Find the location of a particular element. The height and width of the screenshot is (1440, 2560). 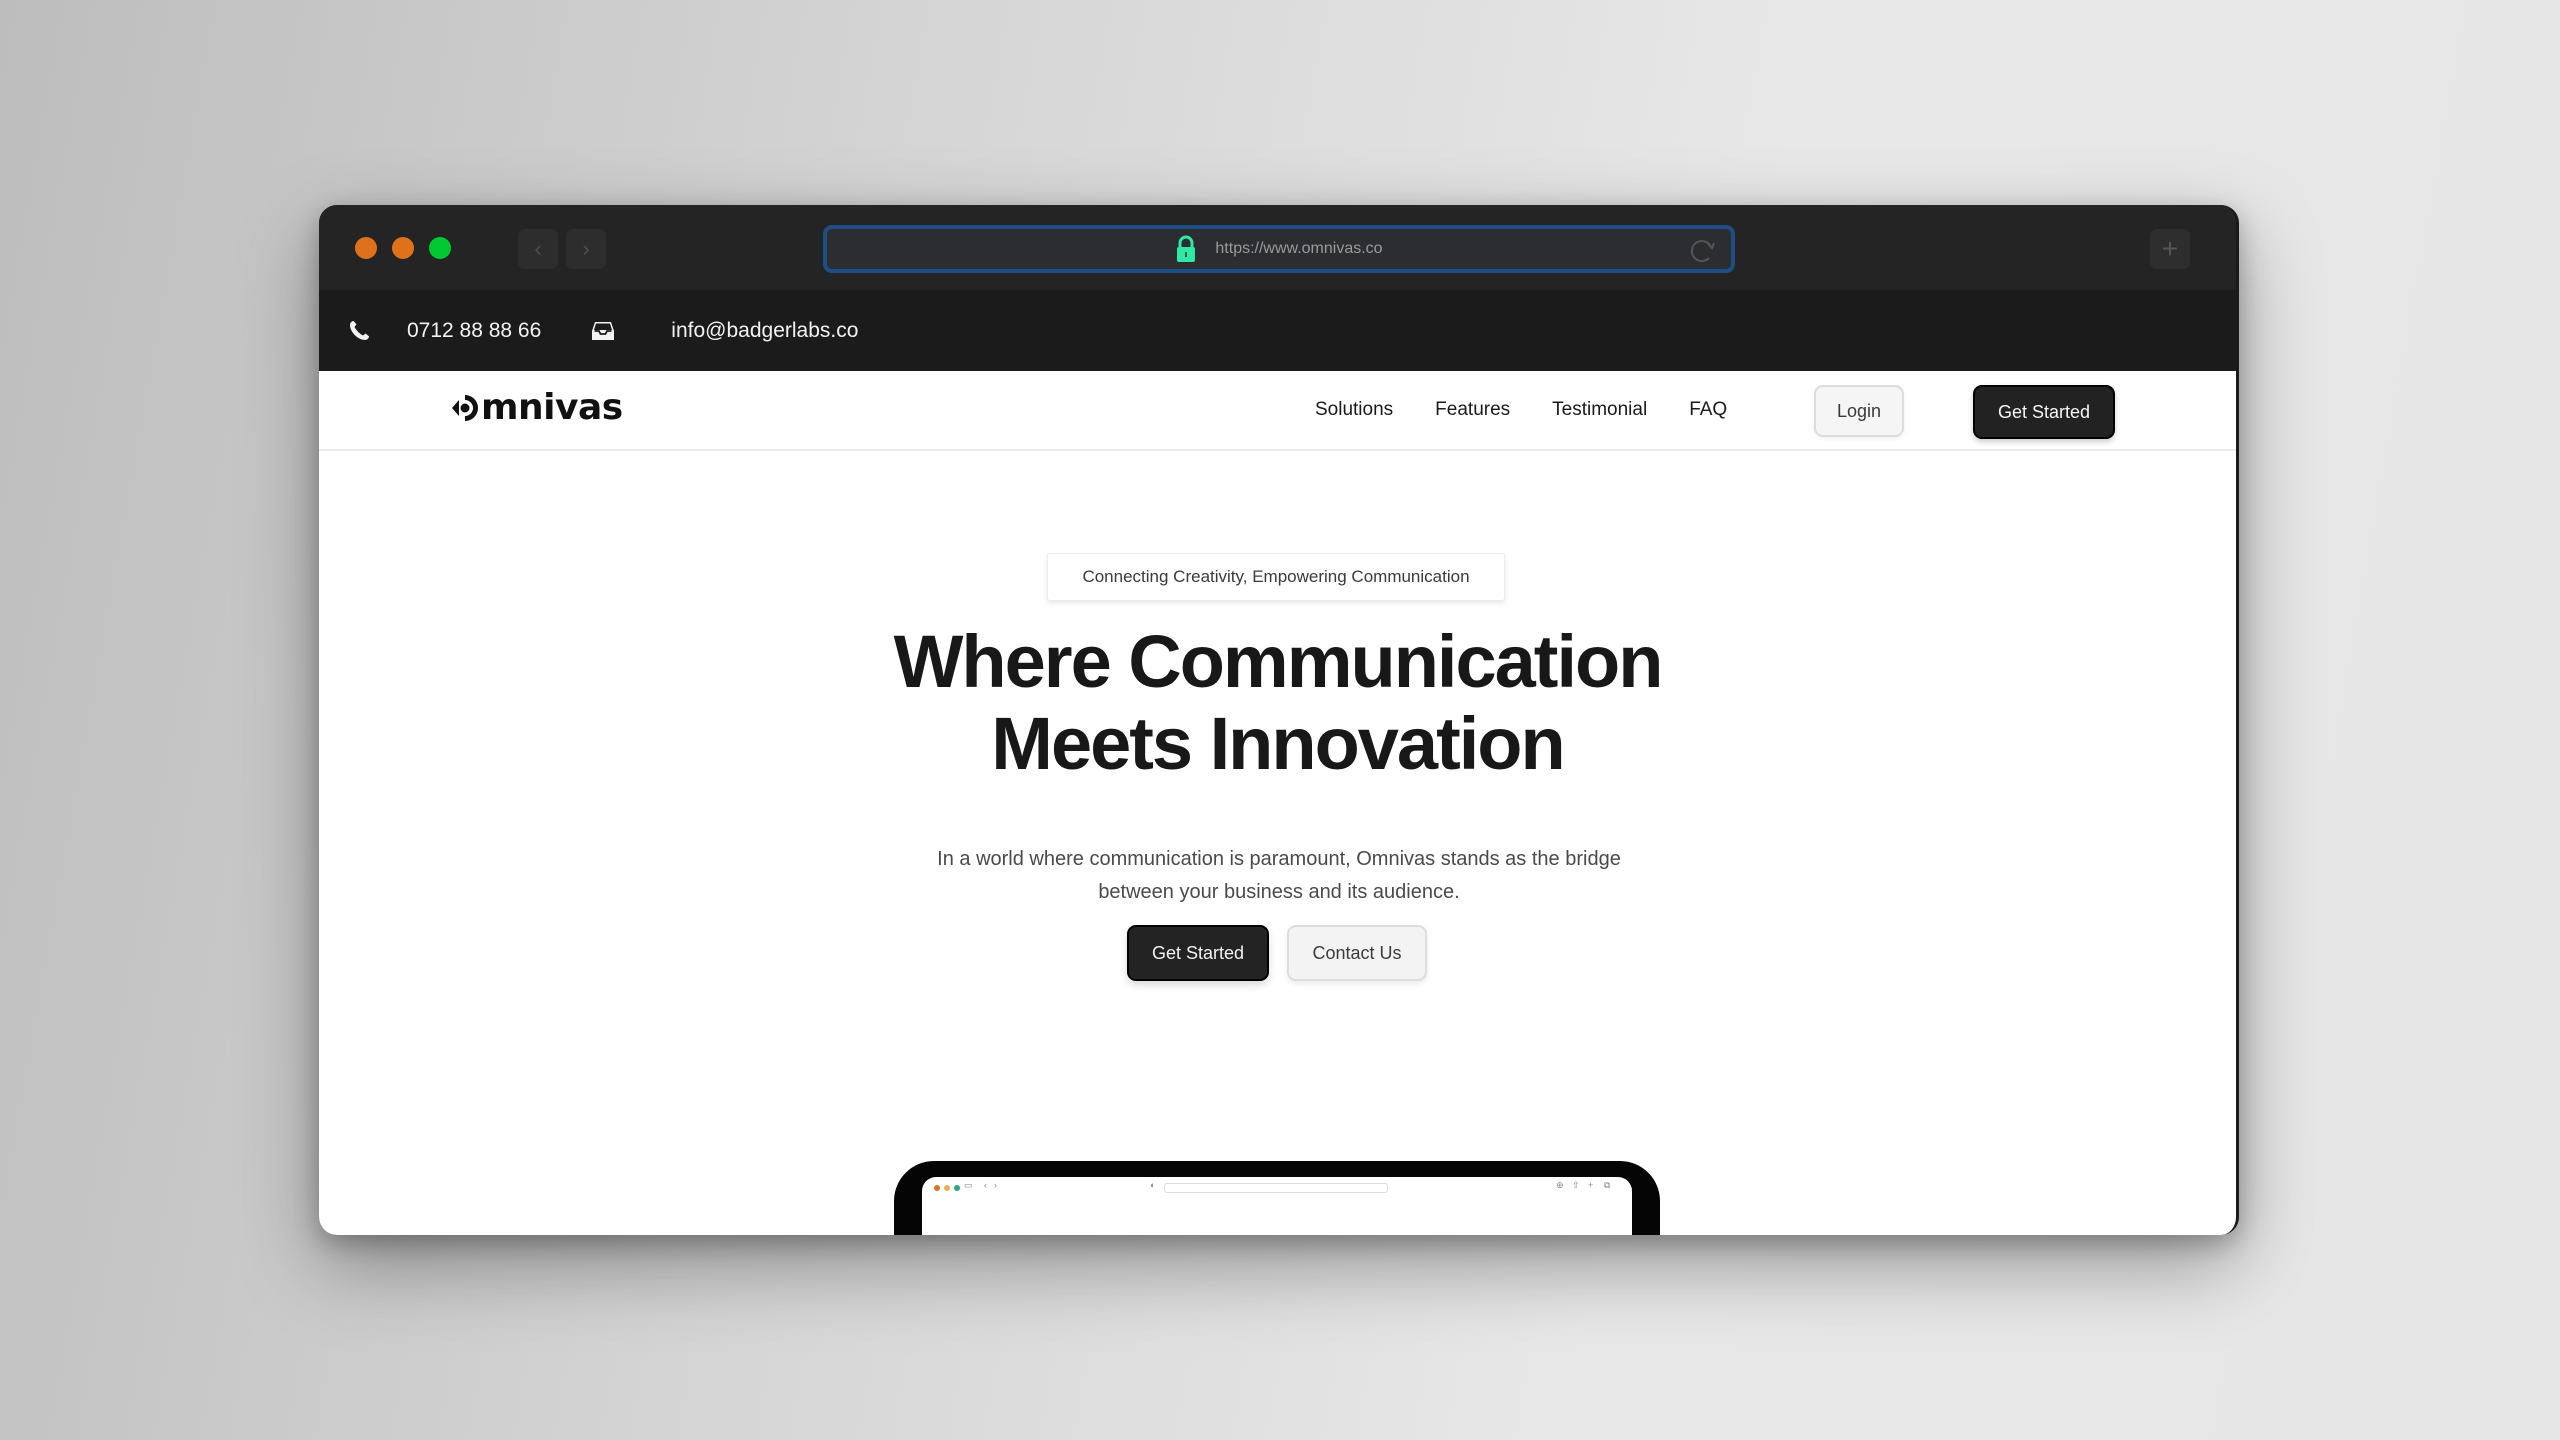

window-controls is located at coordinates (403, 248).